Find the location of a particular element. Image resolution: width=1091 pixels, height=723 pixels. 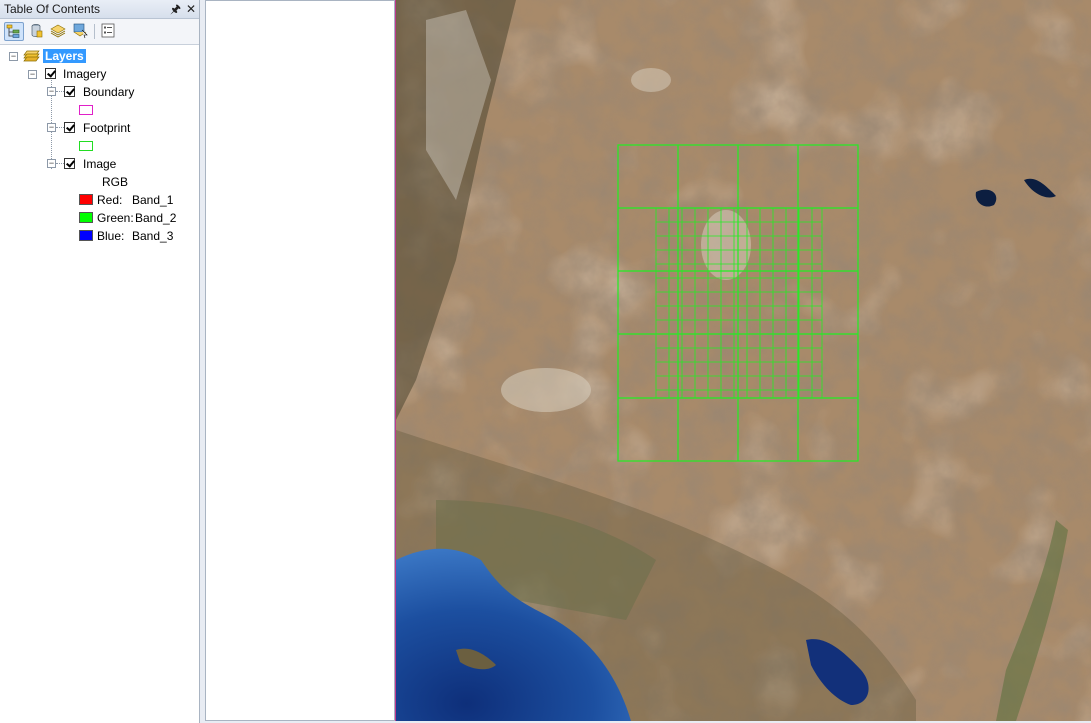

imagery-visibility-checkbox is located at coordinates (50, 73).